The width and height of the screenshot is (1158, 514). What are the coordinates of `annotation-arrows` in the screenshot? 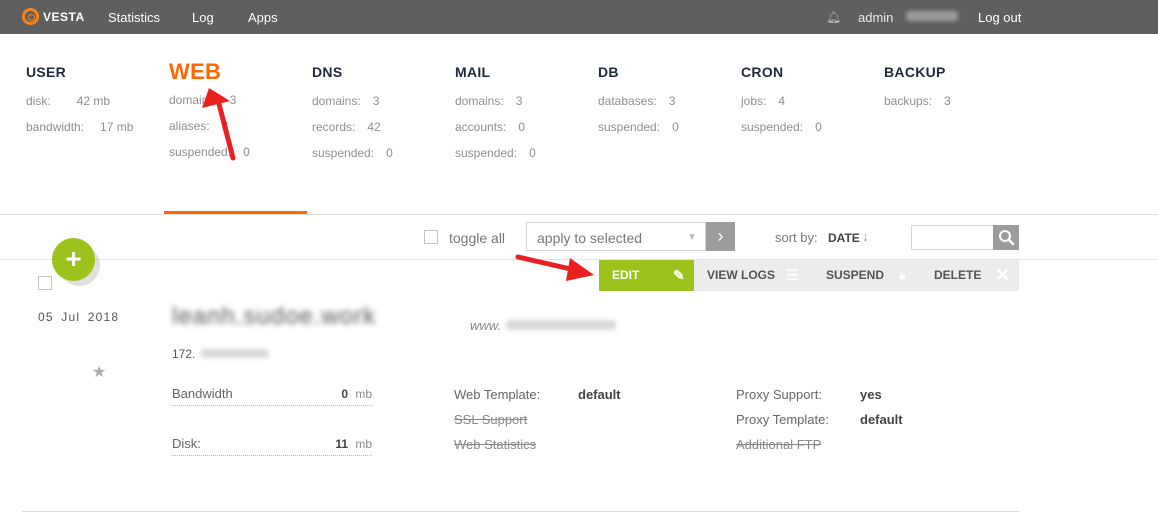 It's located at (398, 184).